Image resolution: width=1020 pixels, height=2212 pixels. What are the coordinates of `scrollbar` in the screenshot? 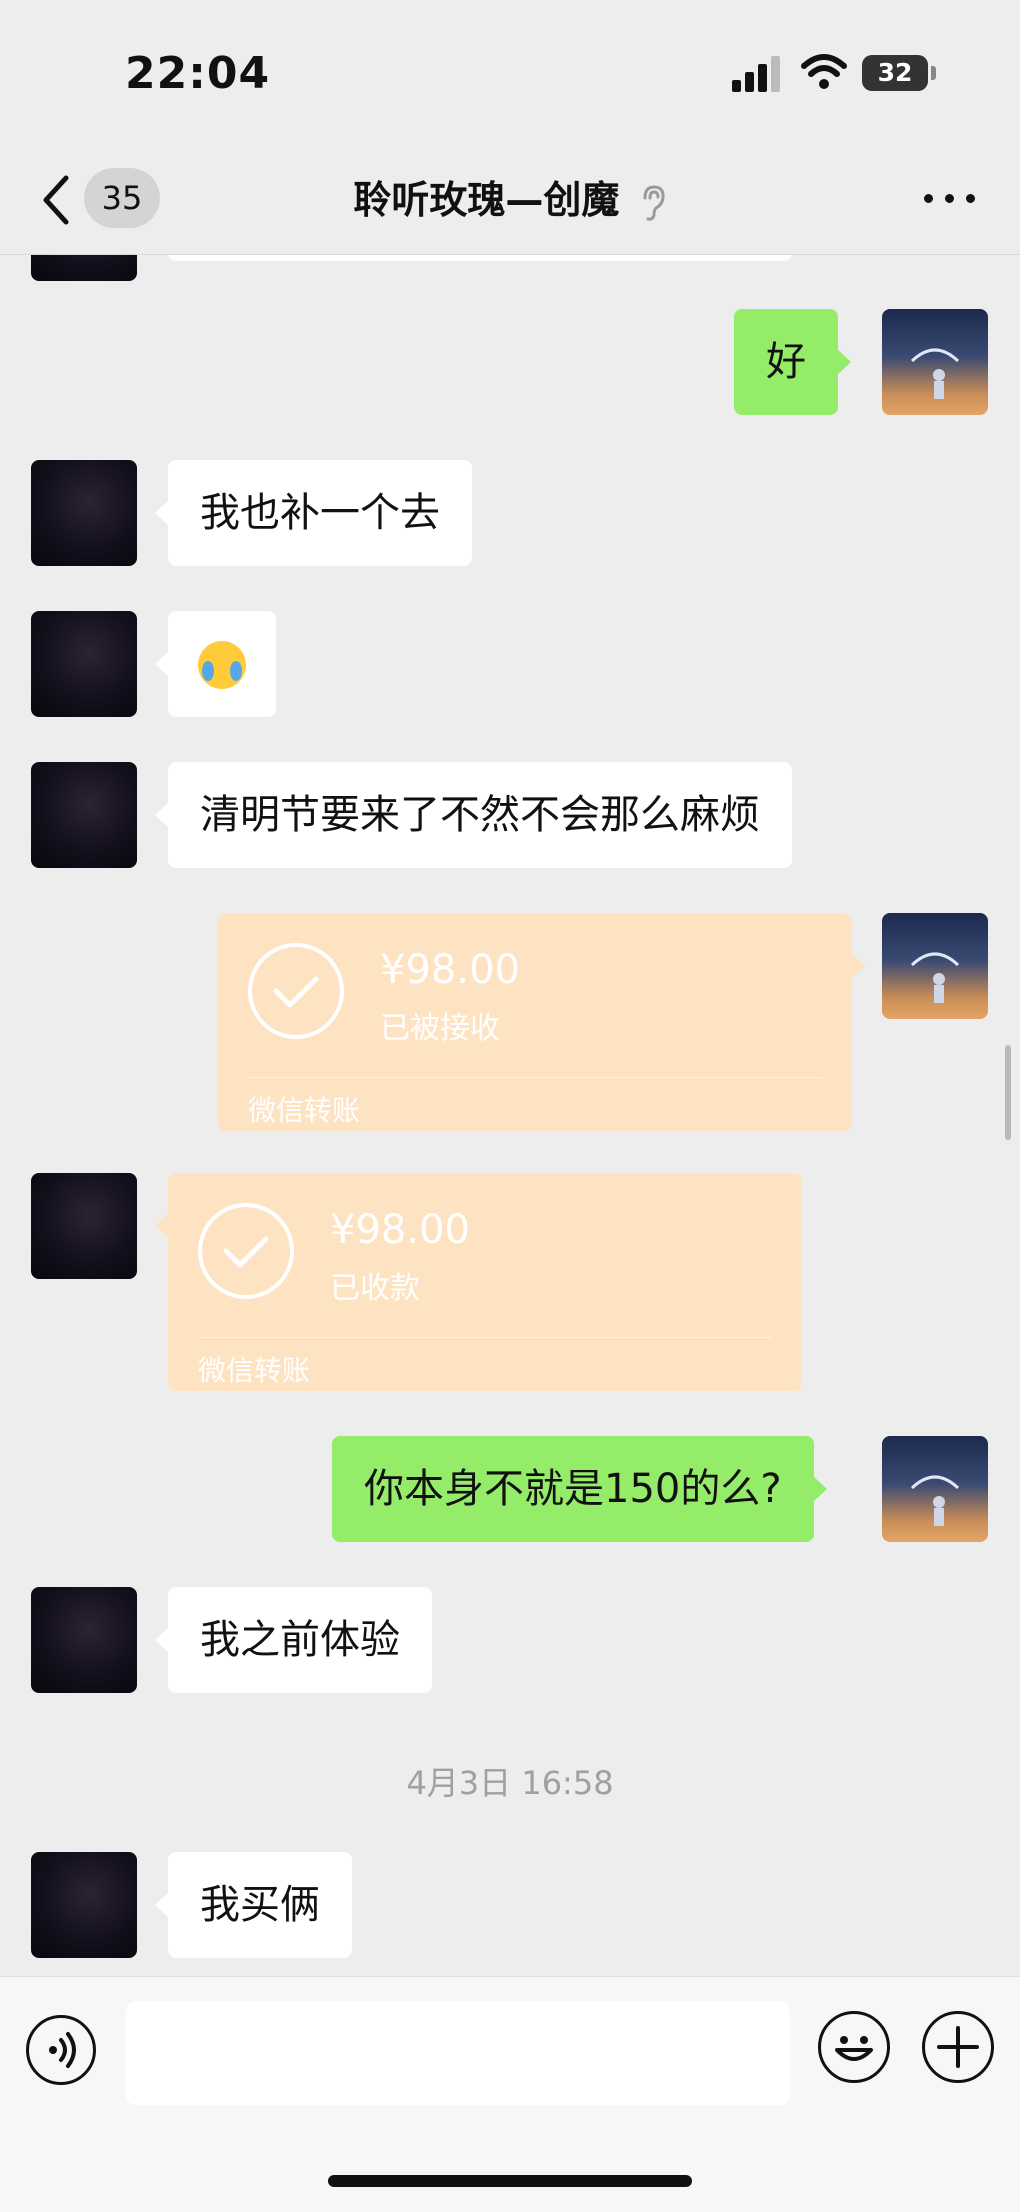 It's located at (1008, 1092).